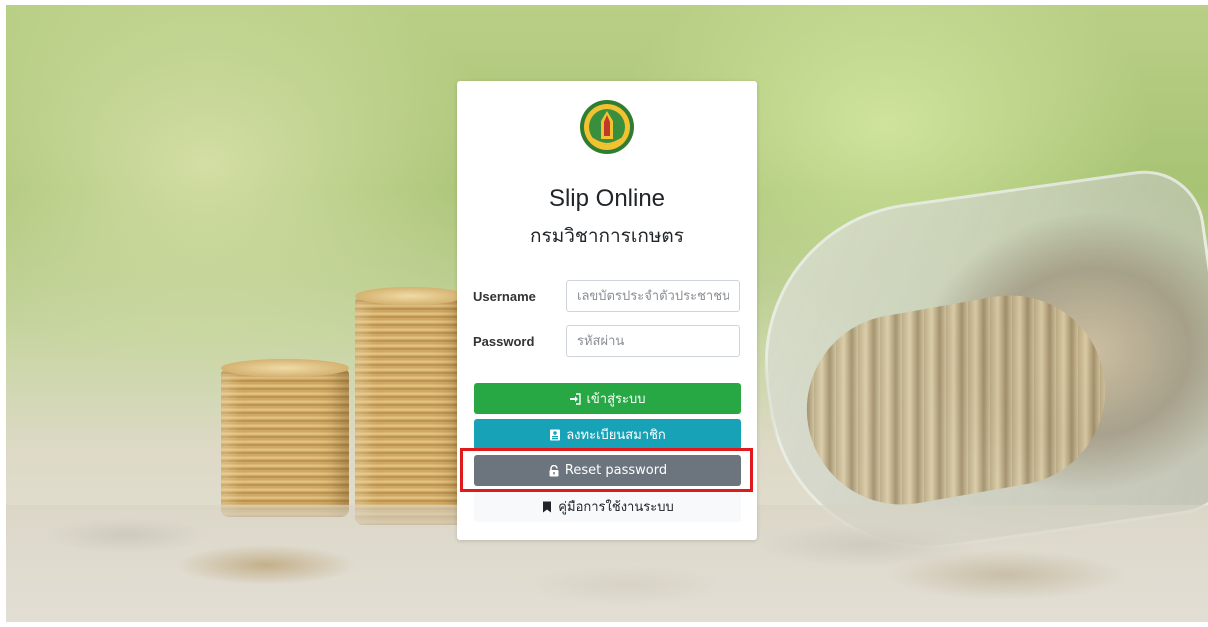 This screenshot has width=1208, height=627. Describe the element at coordinates (616, 435) in the screenshot. I see `register-button-label: ลงทะเบียนสมาชิก` at that location.